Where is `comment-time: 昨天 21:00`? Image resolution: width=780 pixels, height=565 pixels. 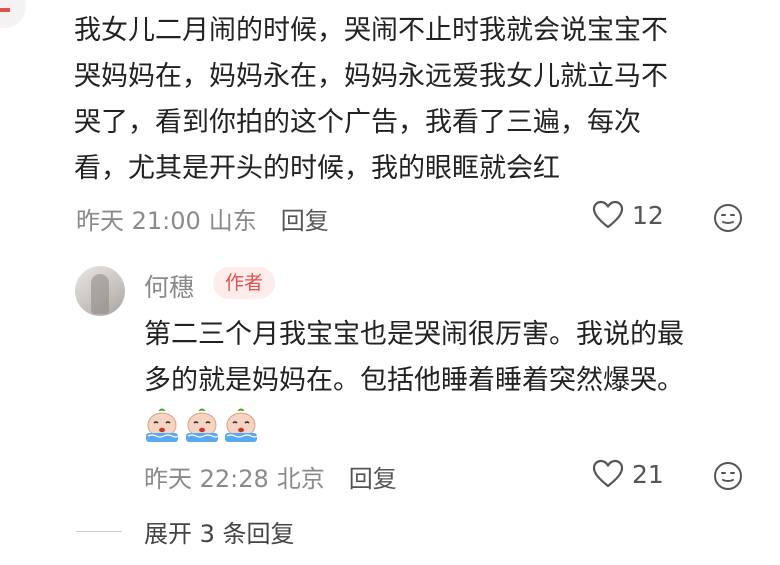
comment-time: 昨天 21:00 is located at coordinates (138, 221).